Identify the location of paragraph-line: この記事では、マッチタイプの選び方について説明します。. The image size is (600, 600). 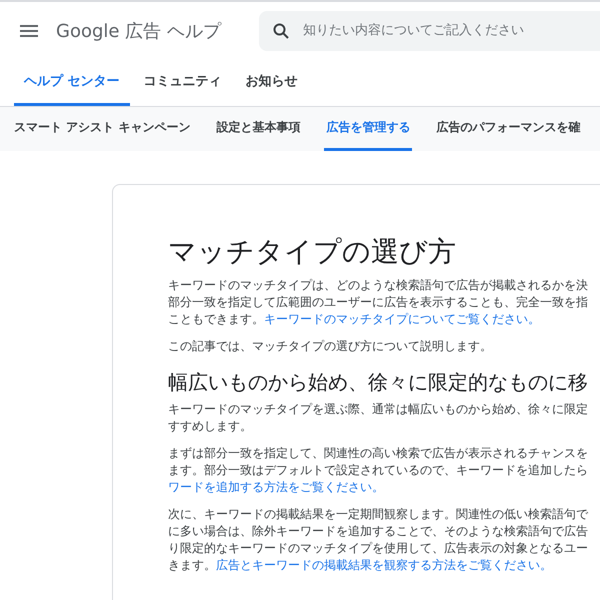
(330, 346).